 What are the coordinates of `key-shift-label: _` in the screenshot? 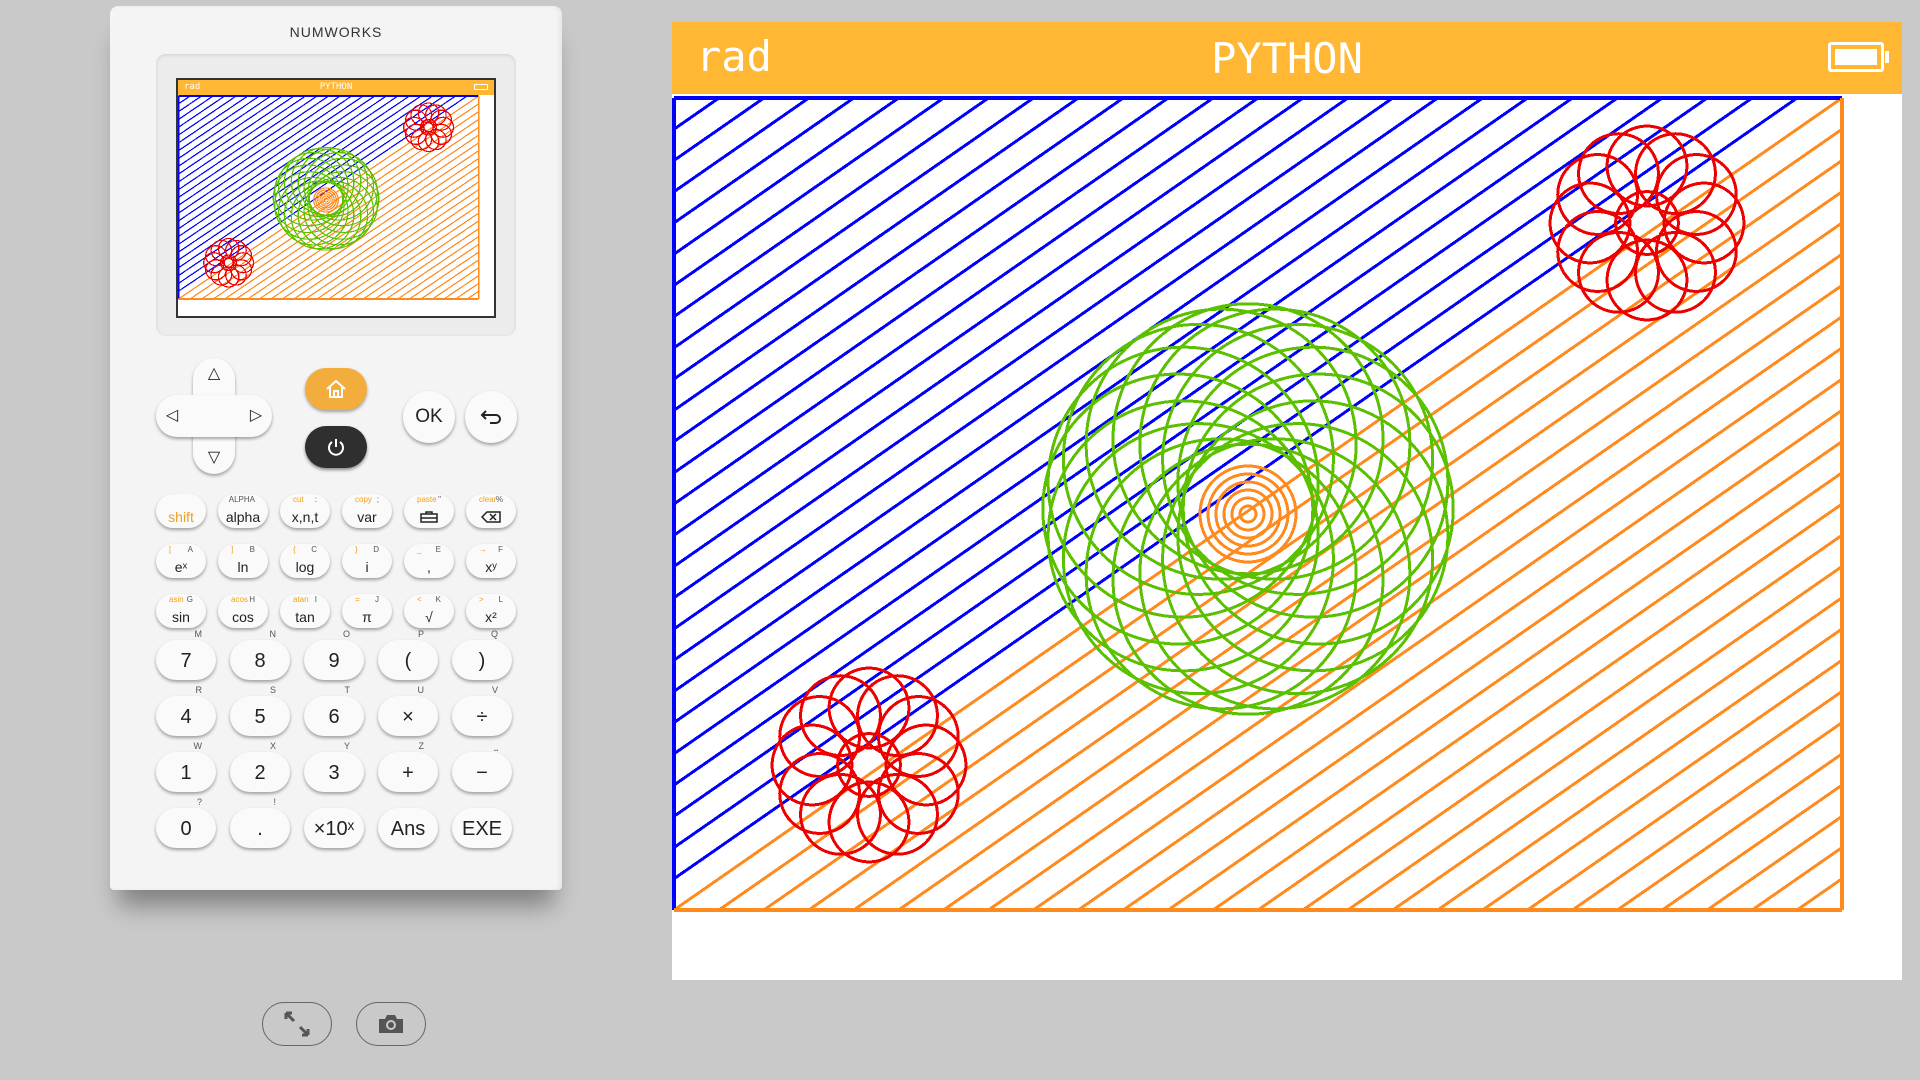 It's located at (419, 549).